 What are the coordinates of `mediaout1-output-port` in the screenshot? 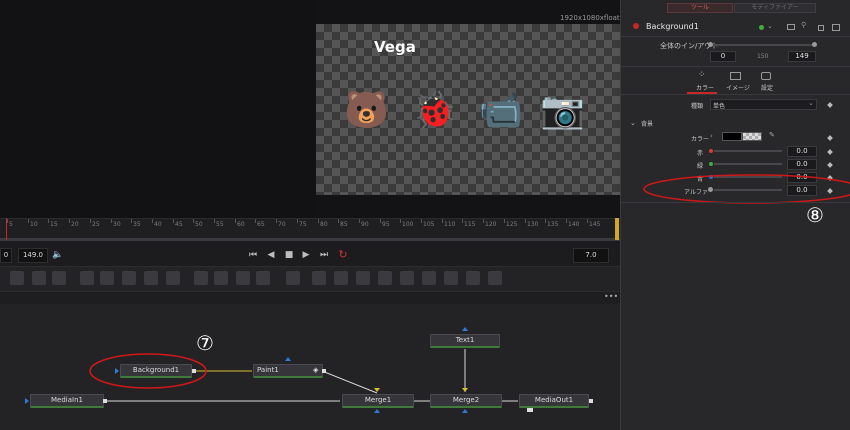 It's located at (591, 401).